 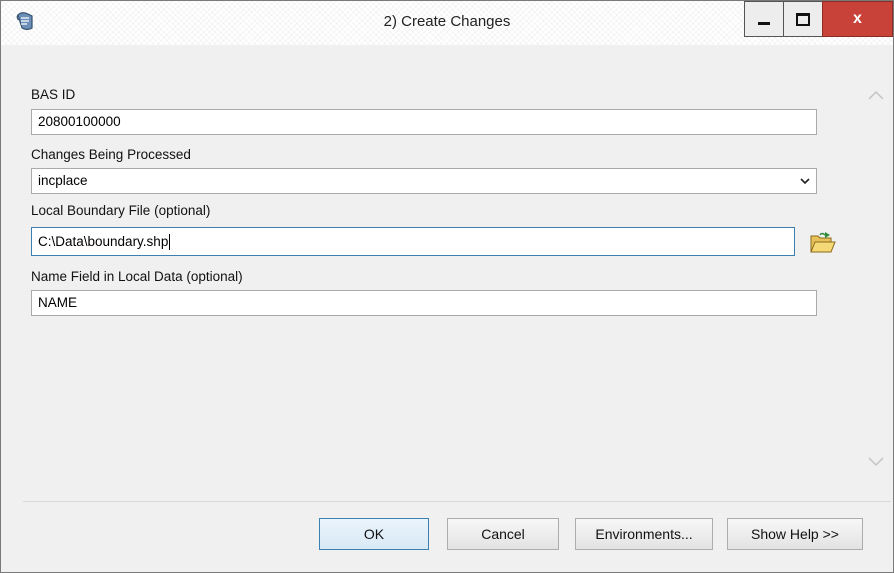 I want to click on changes-value: incplace, so click(x=63, y=180).